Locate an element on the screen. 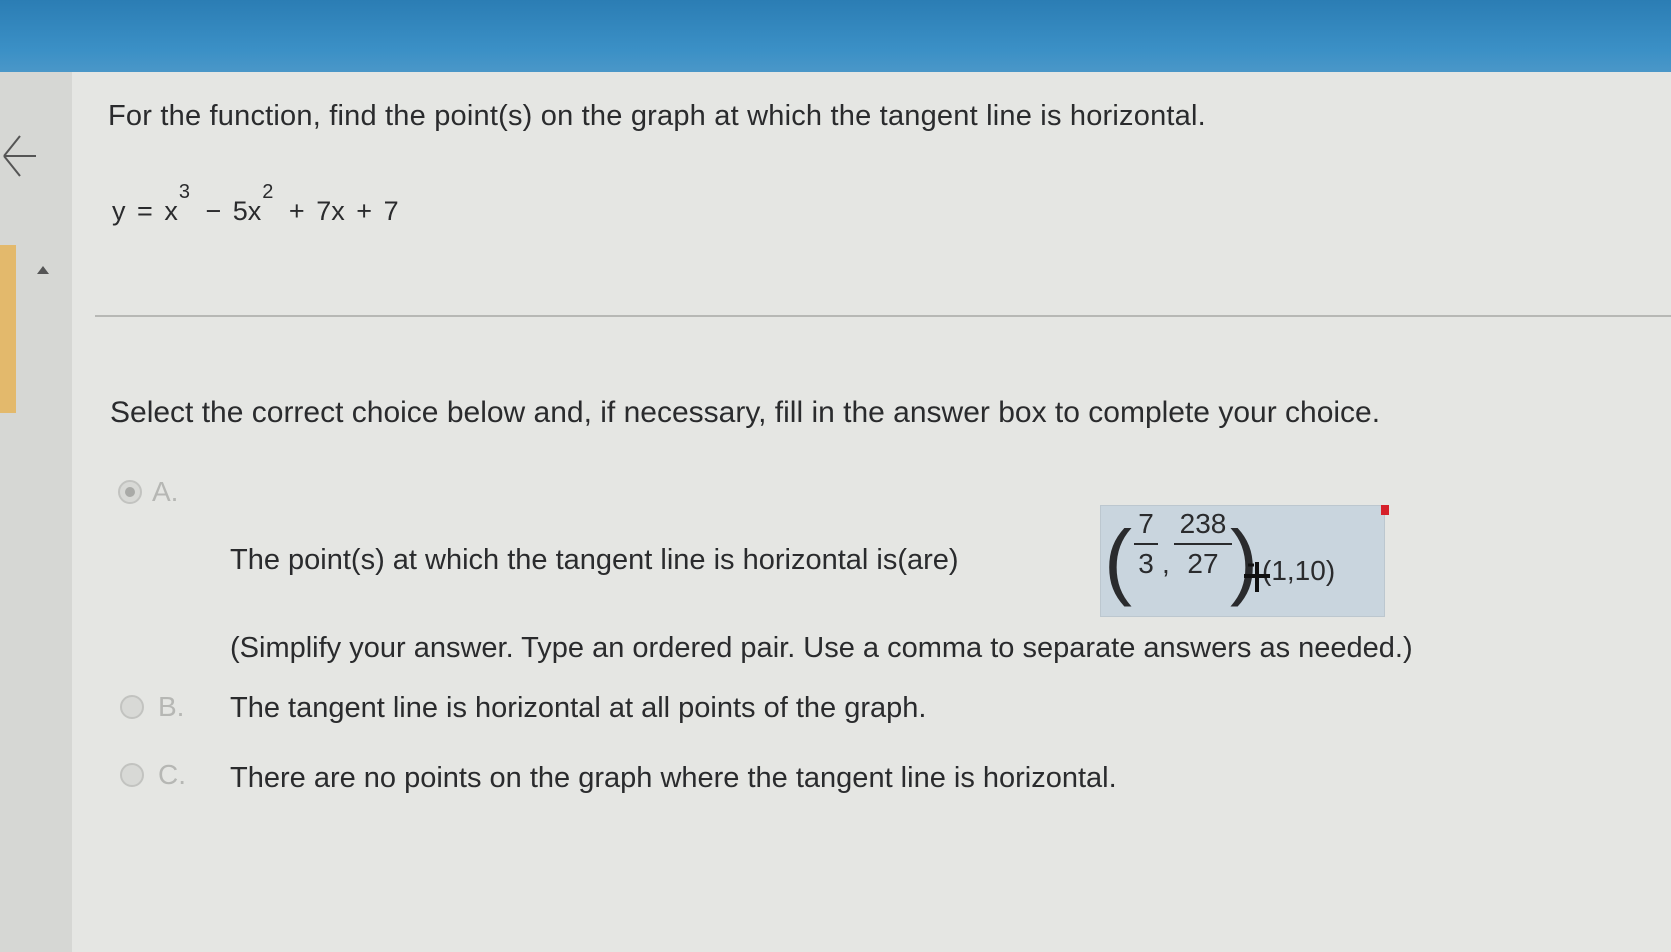  choice-a-letter: A. is located at coordinates (165, 491).